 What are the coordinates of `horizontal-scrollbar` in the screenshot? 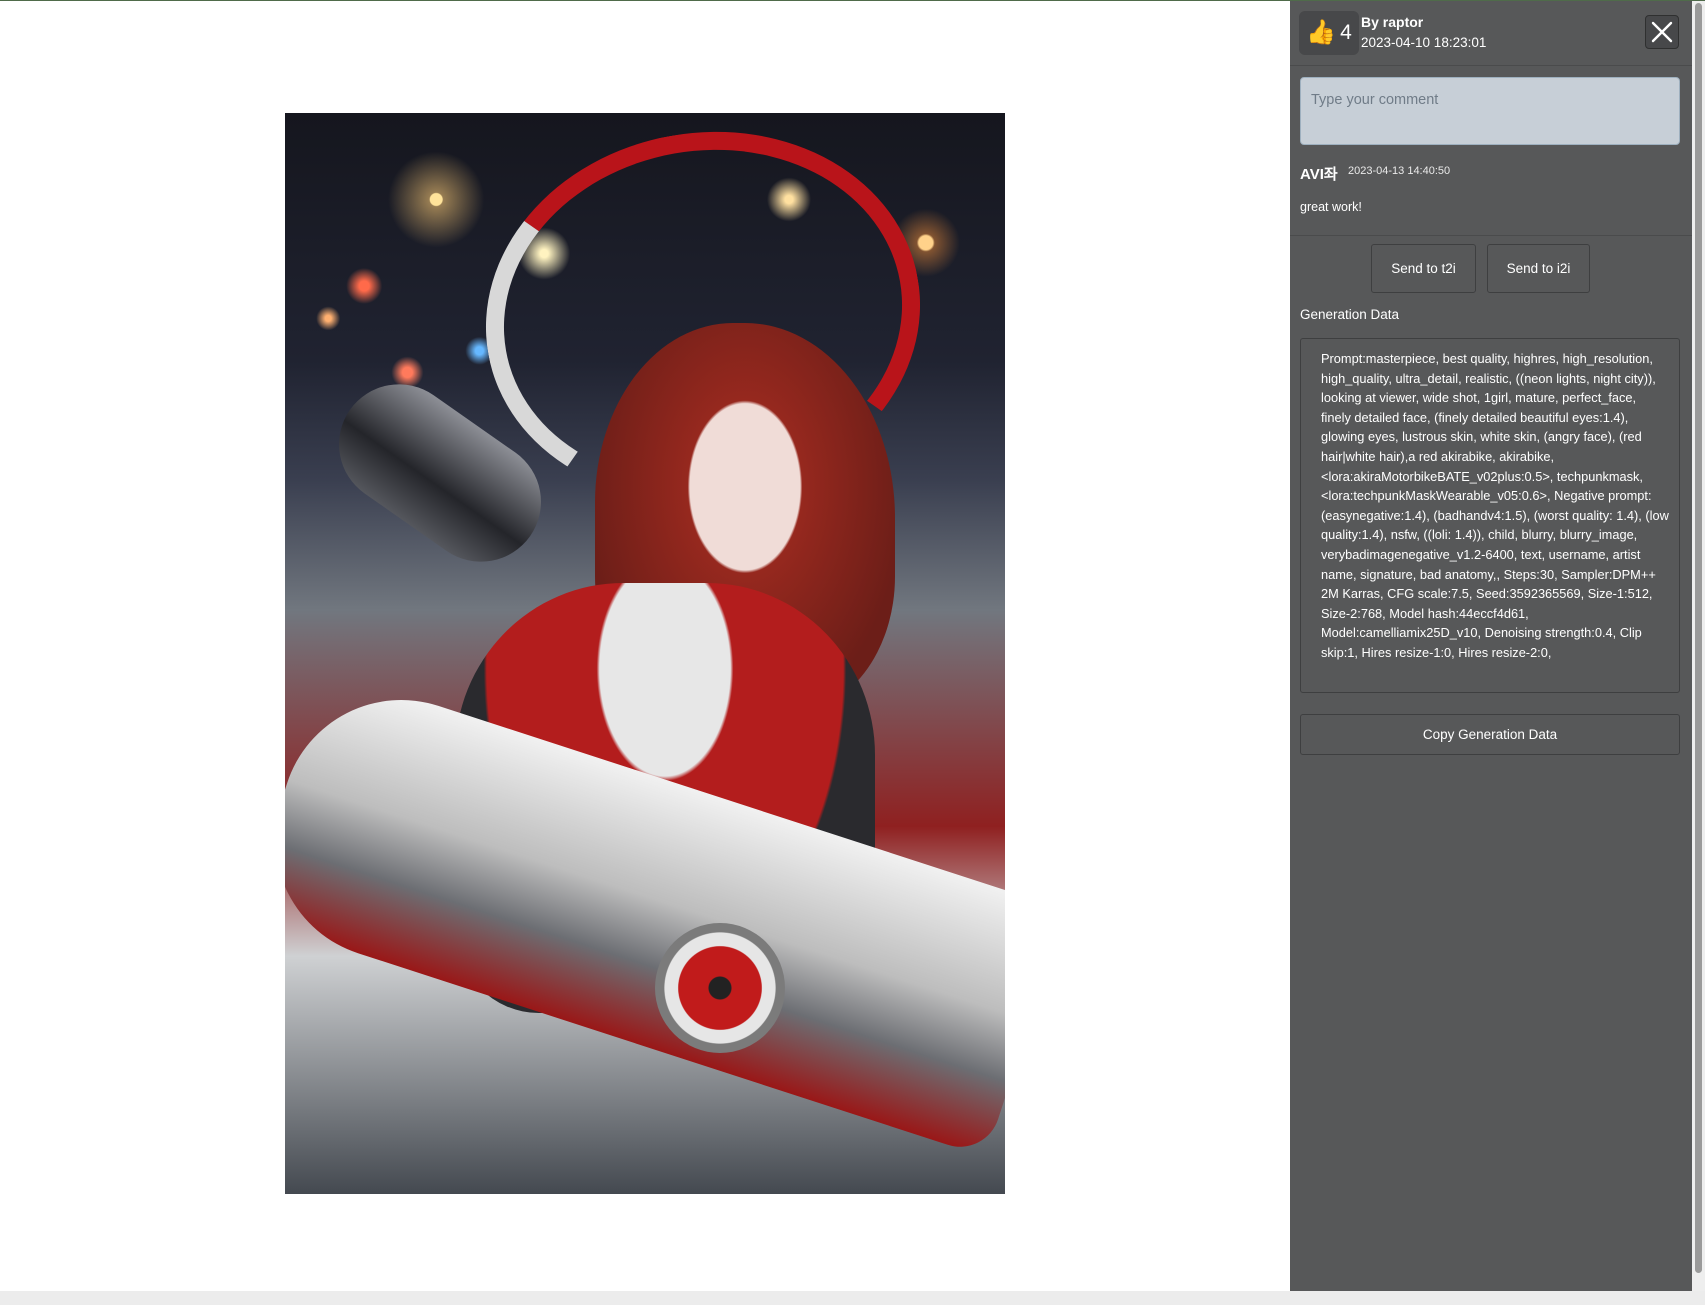 It's located at (852, 1298).